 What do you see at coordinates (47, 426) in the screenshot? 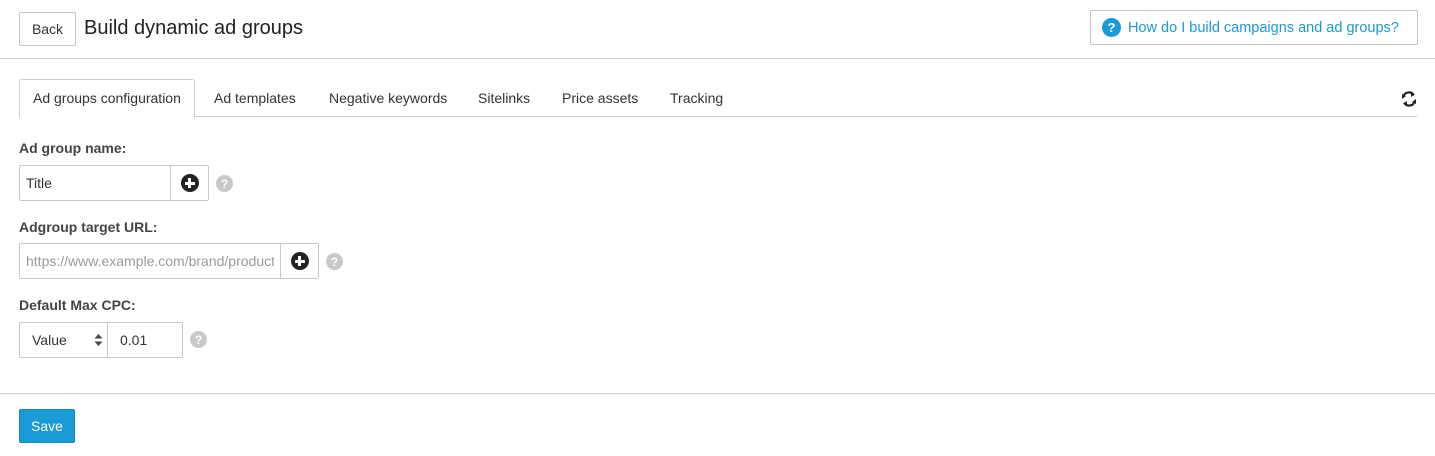
I see `save-button: Save` at bounding box center [47, 426].